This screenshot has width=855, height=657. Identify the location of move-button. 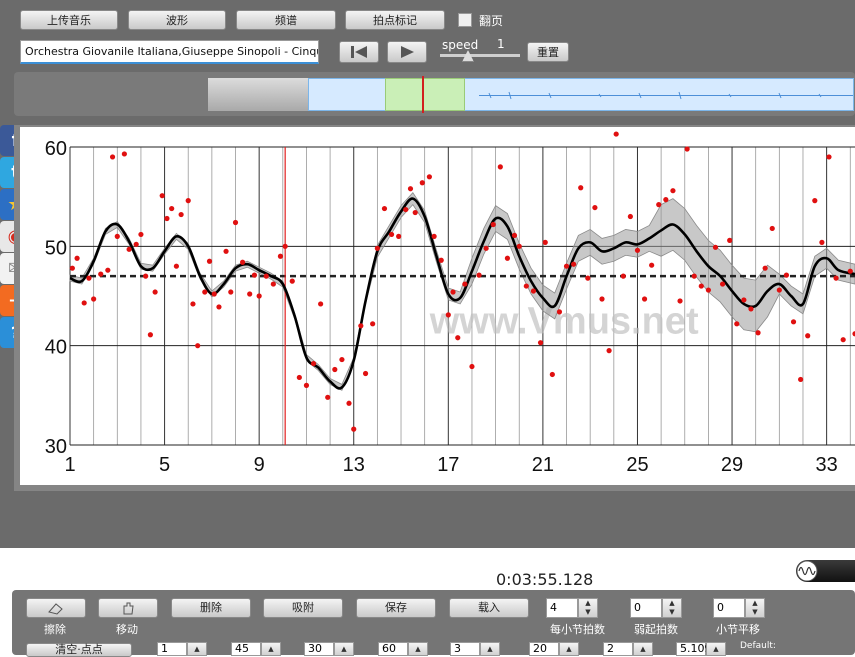
(128, 608).